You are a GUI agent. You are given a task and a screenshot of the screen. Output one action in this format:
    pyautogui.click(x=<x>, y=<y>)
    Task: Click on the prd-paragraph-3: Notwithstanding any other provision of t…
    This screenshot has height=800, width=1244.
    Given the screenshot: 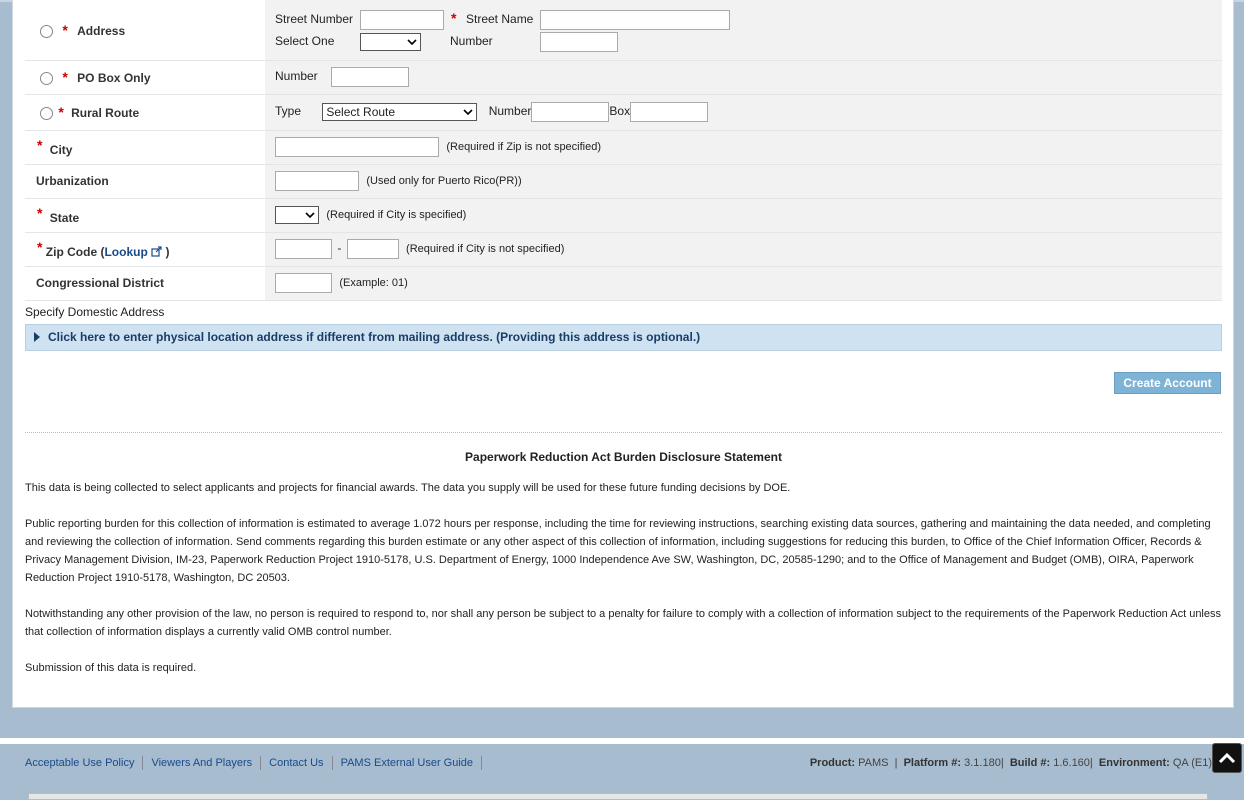 What is the action you would take?
    pyautogui.click(x=623, y=623)
    